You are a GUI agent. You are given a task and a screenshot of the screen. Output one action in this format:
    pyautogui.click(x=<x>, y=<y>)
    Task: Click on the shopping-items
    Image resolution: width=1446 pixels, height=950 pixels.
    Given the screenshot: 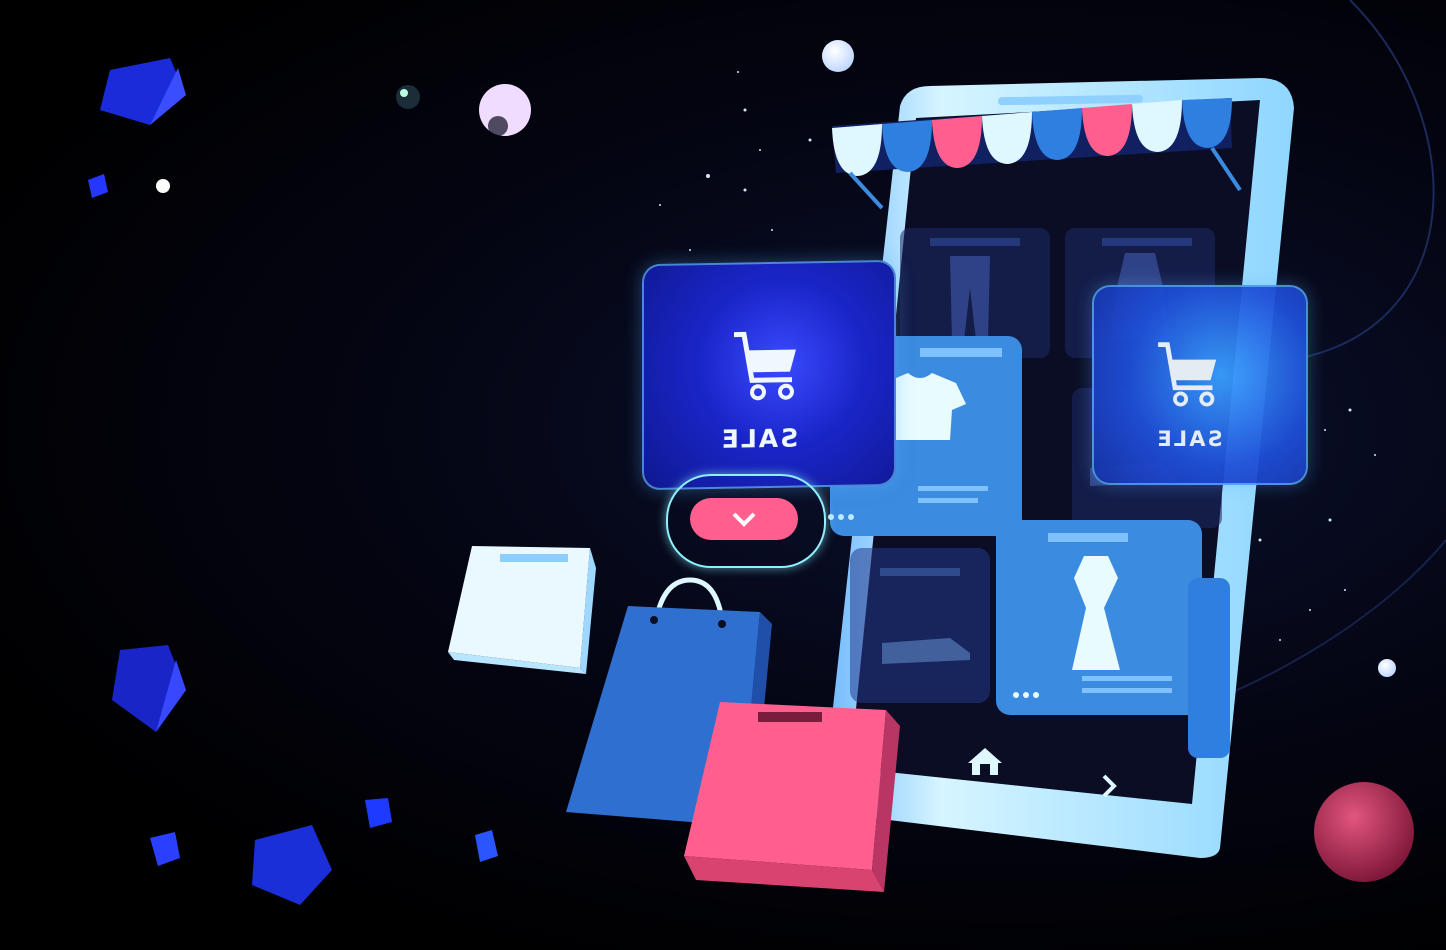 What is the action you would take?
    pyautogui.click(x=674, y=719)
    